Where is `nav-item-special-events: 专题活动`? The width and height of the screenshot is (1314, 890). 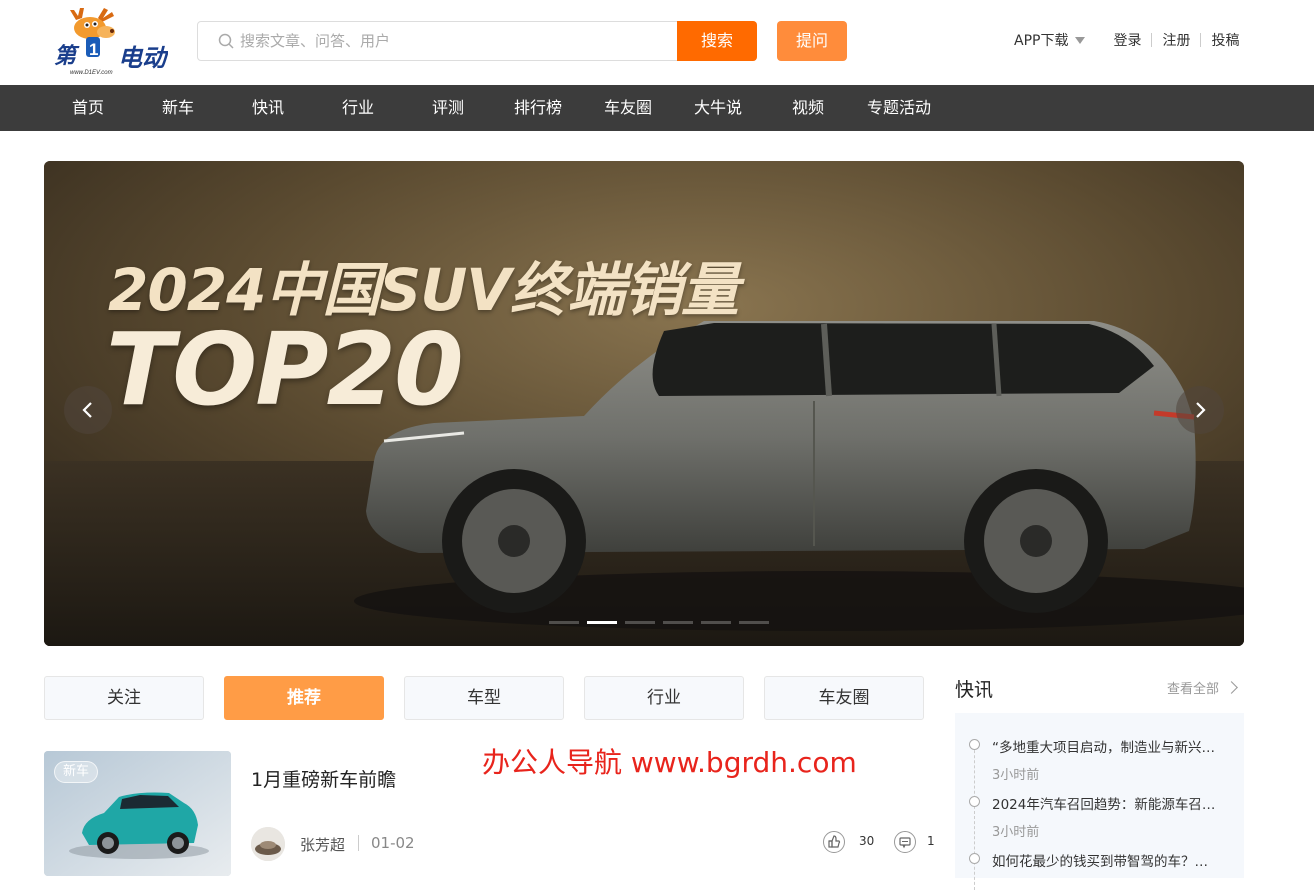 nav-item-special-events: 专题活动 is located at coordinates (899, 108).